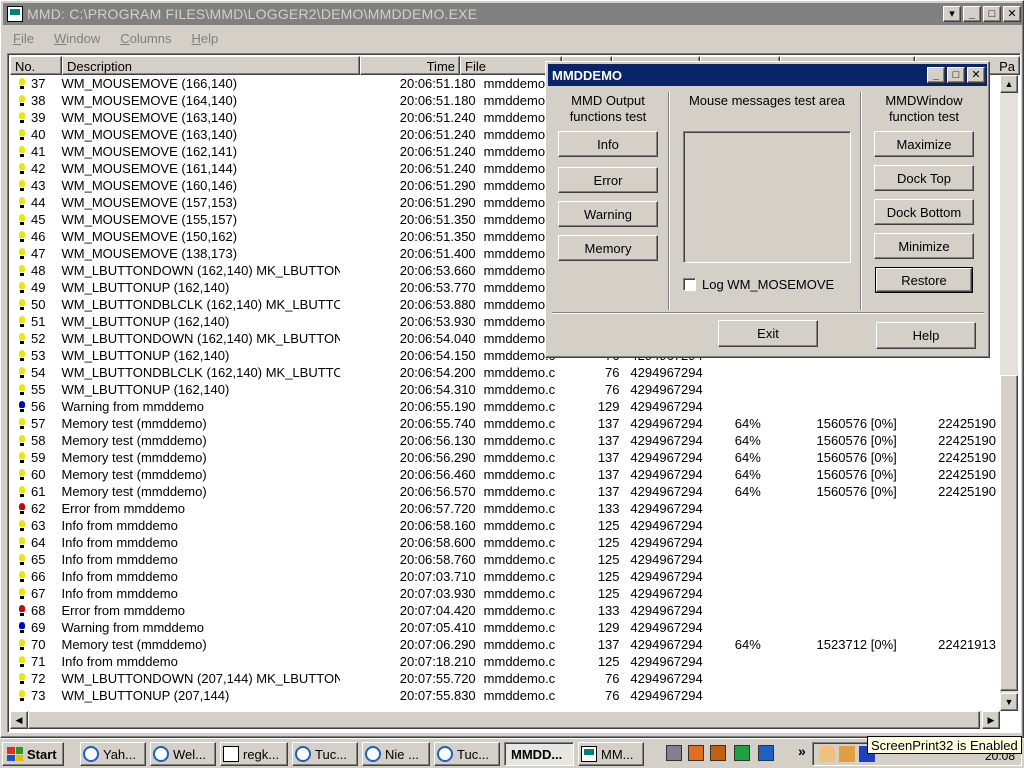 The image size is (1024, 768). Describe the element at coordinates (608, 144) in the screenshot. I see `info-button: Info` at that location.